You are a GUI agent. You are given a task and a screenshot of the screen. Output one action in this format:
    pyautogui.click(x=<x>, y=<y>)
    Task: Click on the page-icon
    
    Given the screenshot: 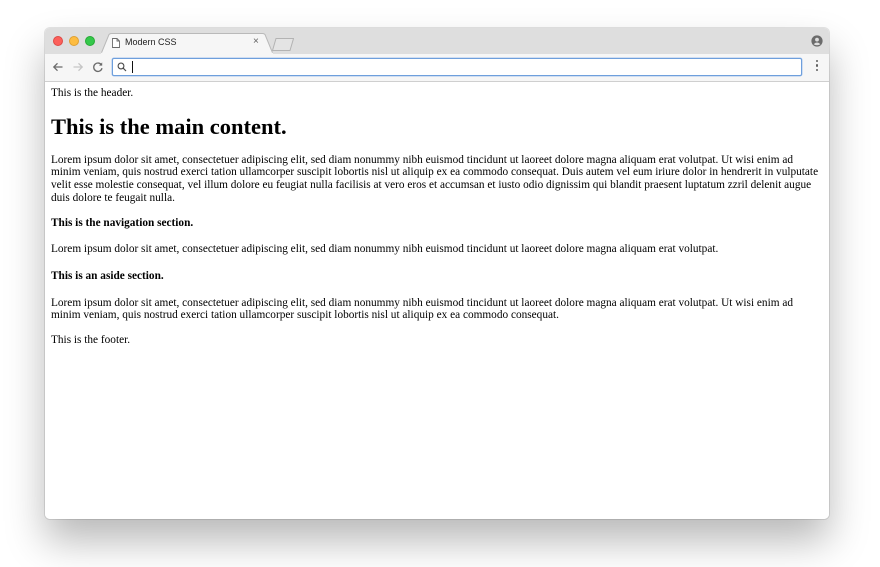 What is the action you would take?
    pyautogui.click(x=116, y=43)
    